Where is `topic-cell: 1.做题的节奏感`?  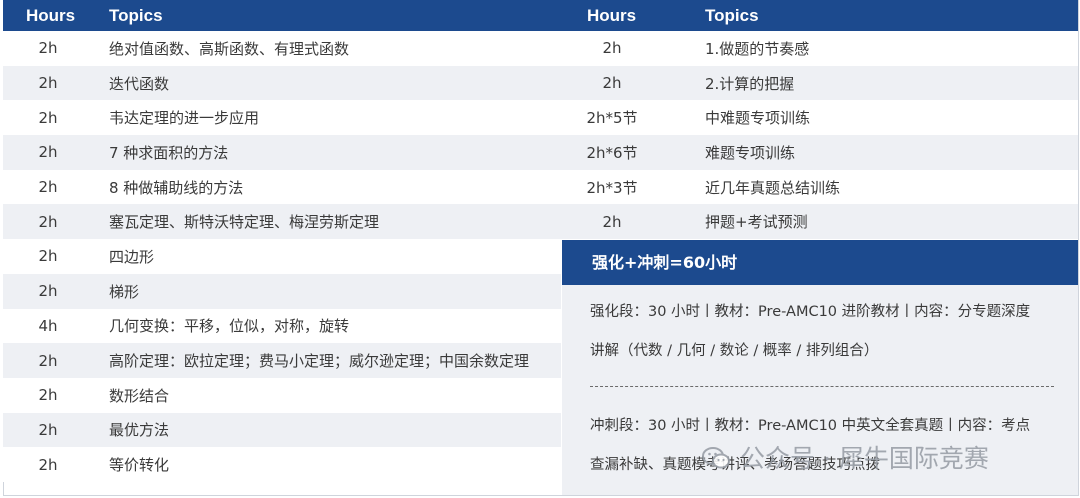
topic-cell: 1.做题的节奏感 is located at coordinates (757, 48).